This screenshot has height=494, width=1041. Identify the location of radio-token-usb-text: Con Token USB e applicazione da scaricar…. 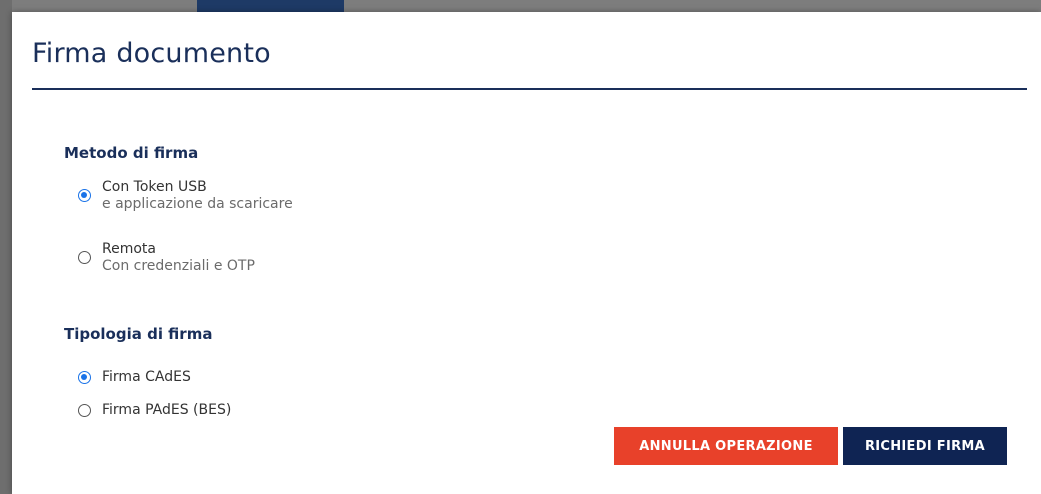
(197, 195).